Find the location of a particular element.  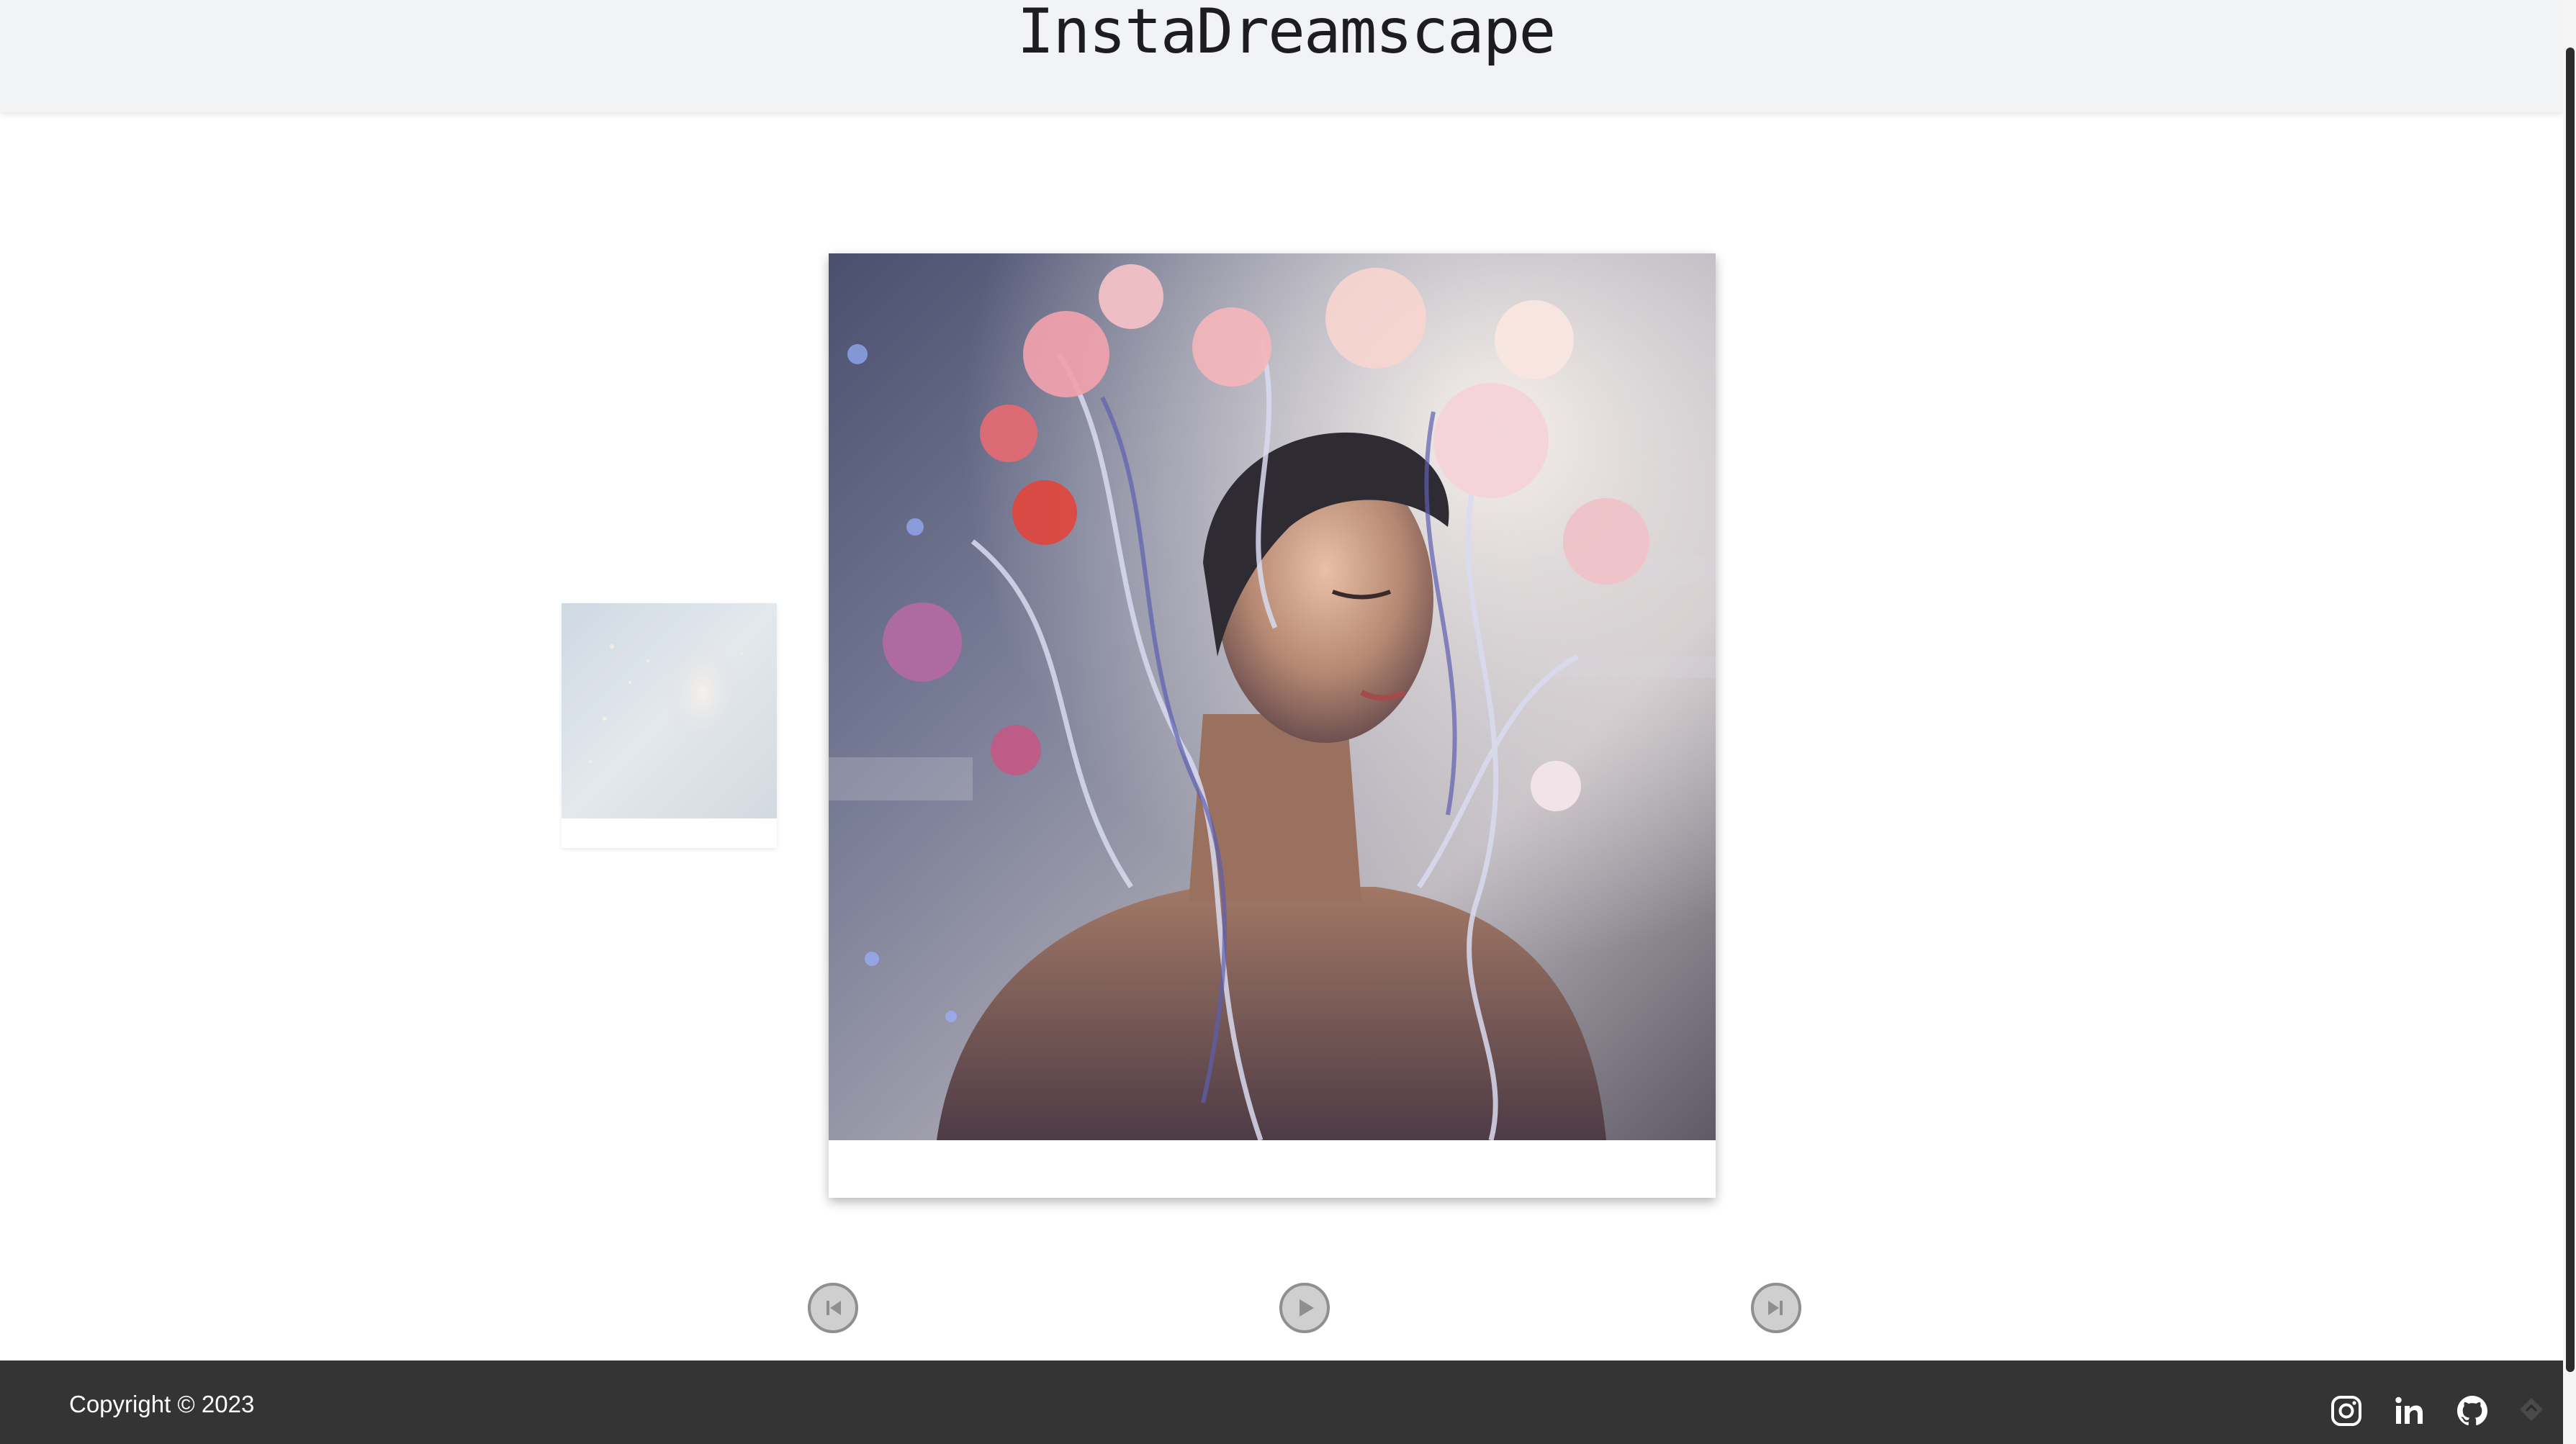

next-button is located at coordinates (1776, 1308).